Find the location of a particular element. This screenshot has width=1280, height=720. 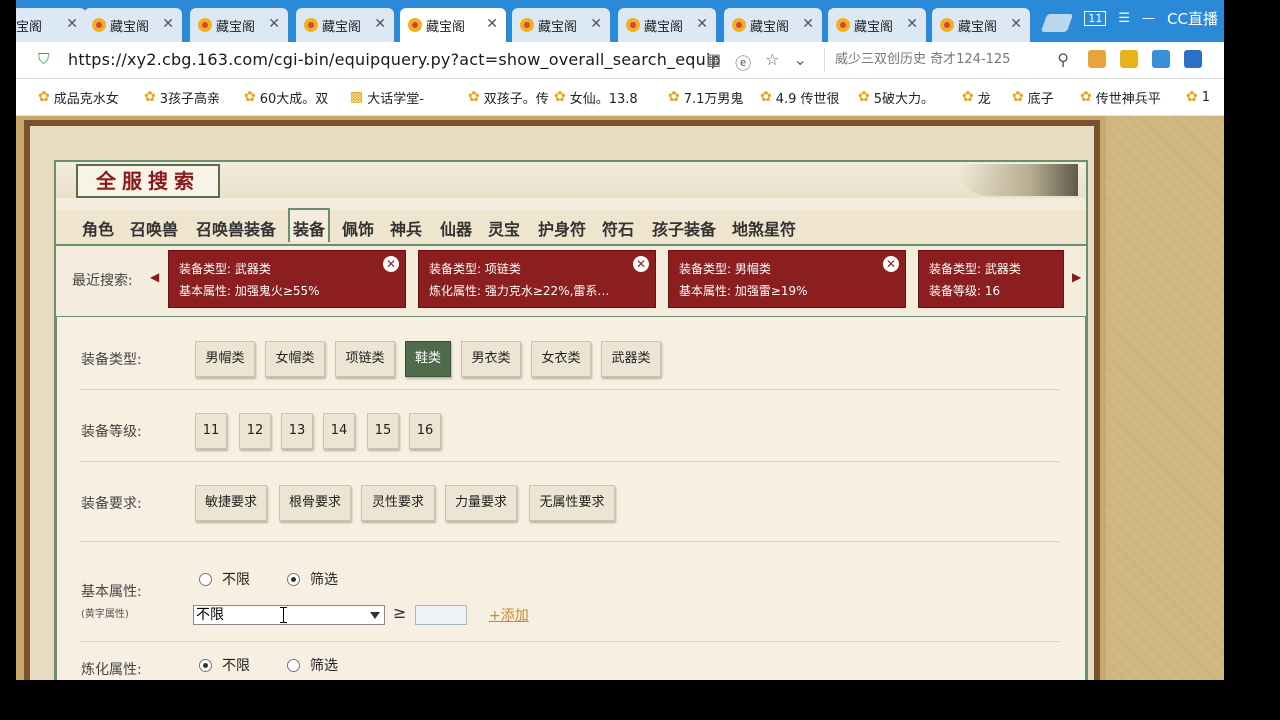

tab-summon: 召唤兽 is located at coordinates (154, 228).